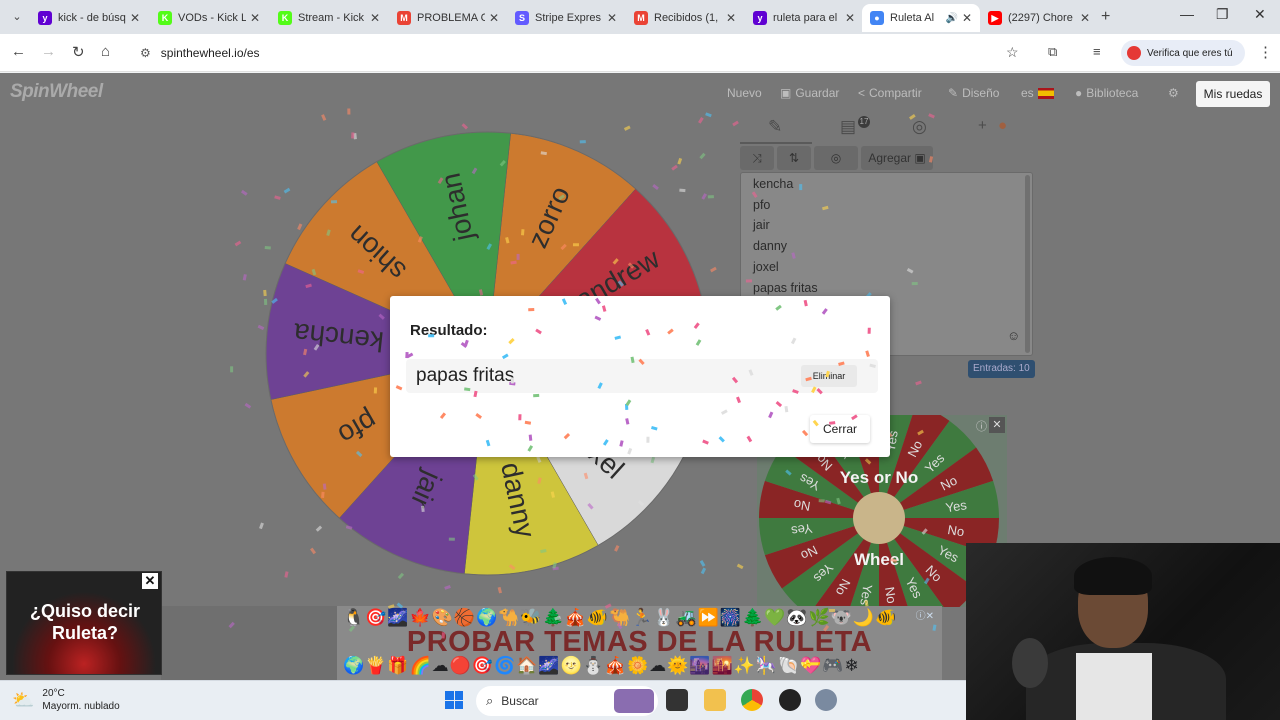 This screenshot has width=1280, height=720. I want to click on menu-guardar: ▣ Guardar, so click(809, 93).